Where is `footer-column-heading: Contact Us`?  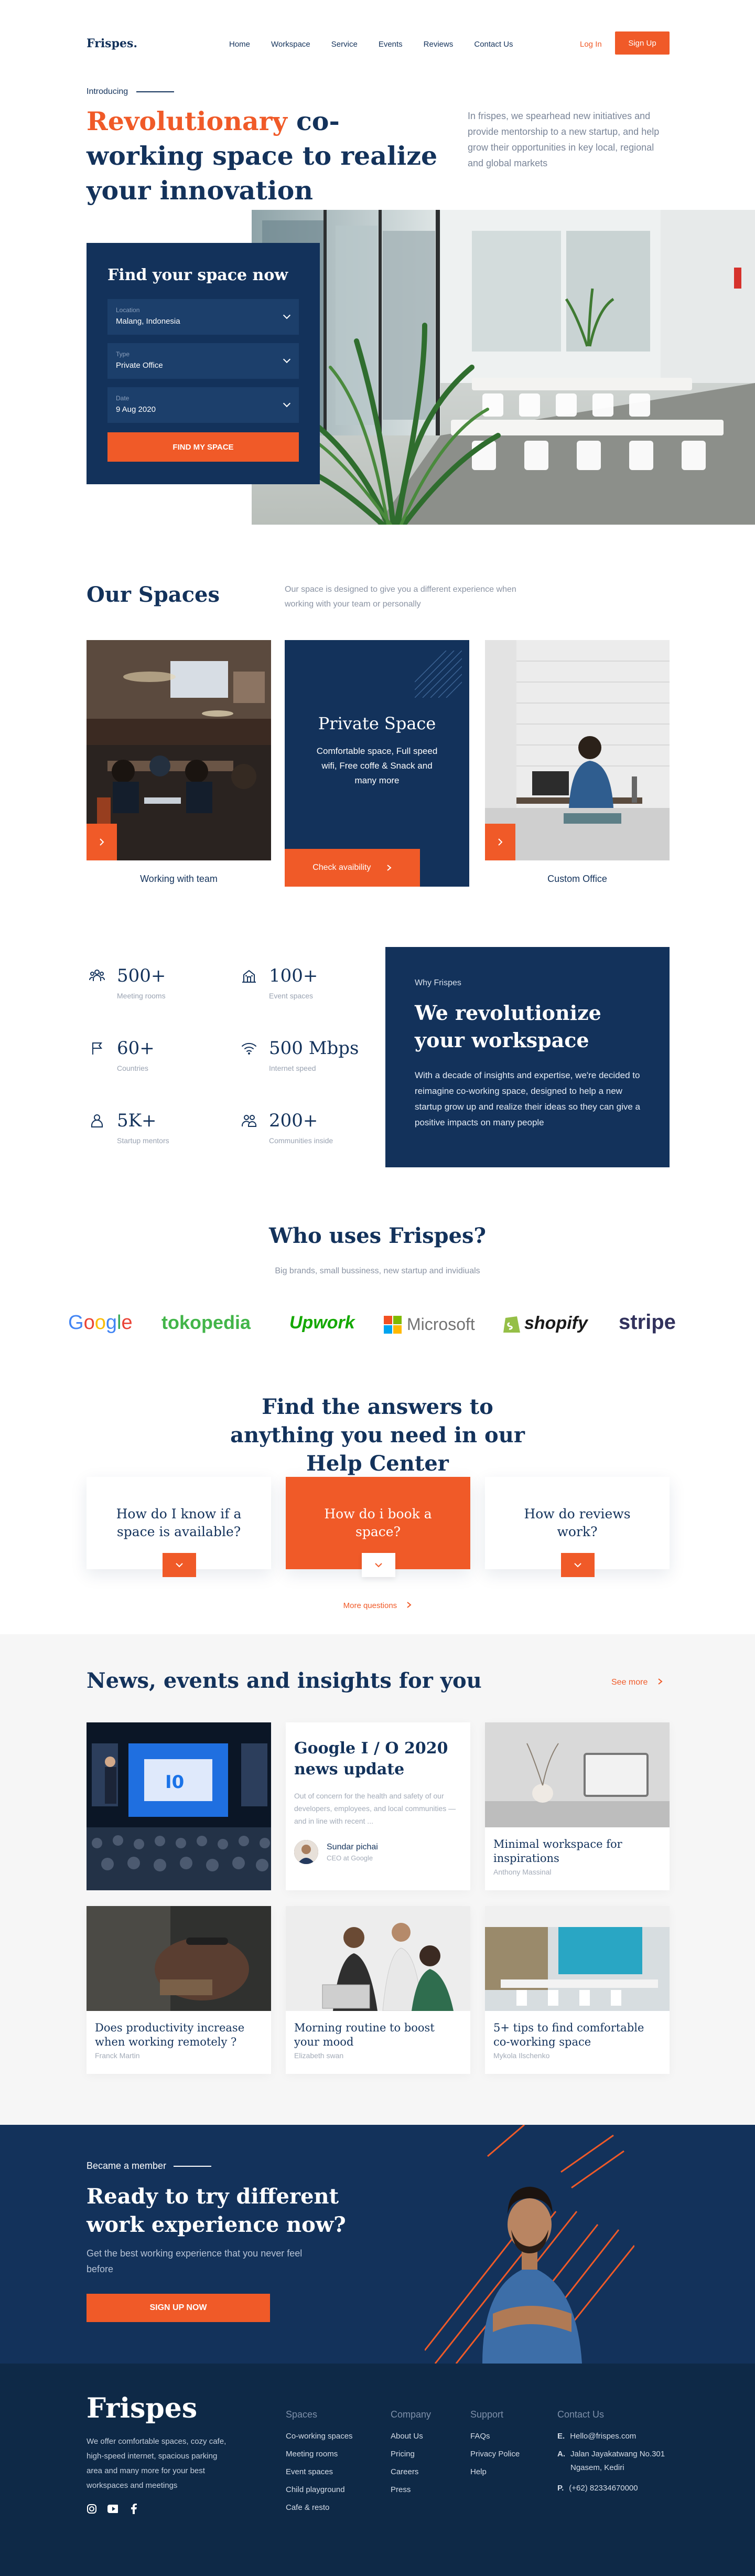 footer-column-heading: Contact Us is located at coordinates (581, 2414).